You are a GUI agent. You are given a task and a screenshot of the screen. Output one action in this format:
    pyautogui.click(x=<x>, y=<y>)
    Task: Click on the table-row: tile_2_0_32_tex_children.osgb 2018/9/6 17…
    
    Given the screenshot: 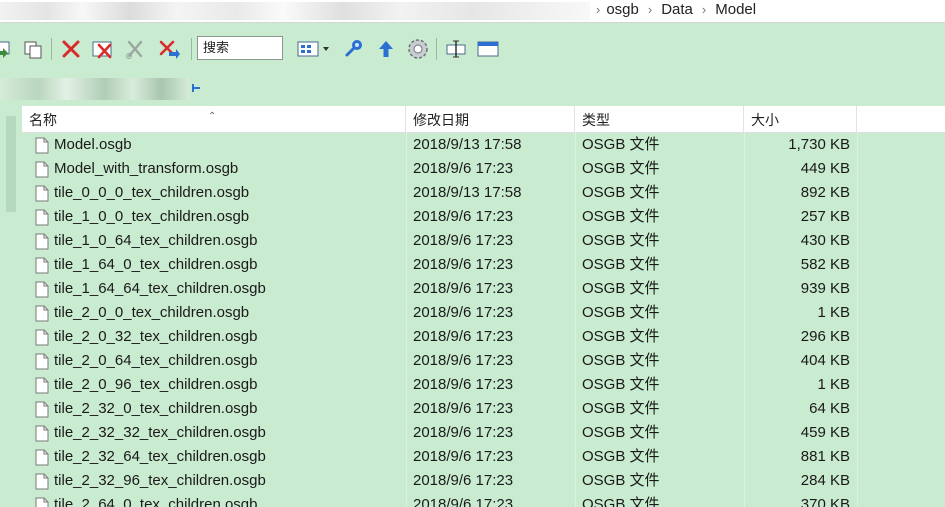 What is the action you would take?
    pyautogui.click(x=483, y=337)
    